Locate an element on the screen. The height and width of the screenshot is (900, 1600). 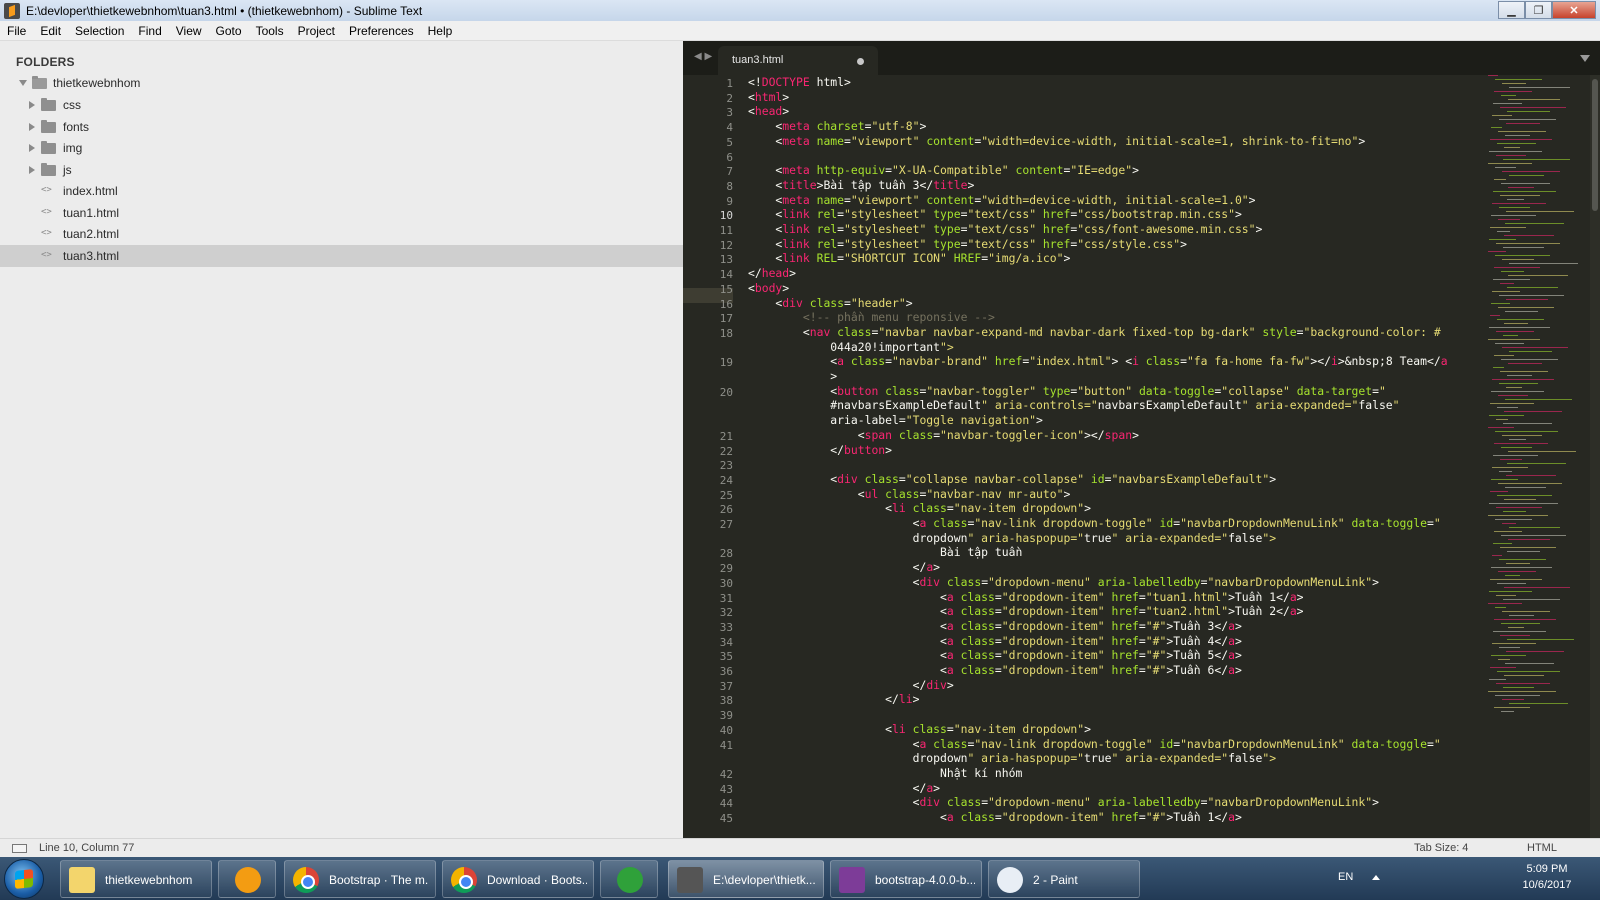
tab-tuan3: tuan3.html is located at coordinates (798, 60).